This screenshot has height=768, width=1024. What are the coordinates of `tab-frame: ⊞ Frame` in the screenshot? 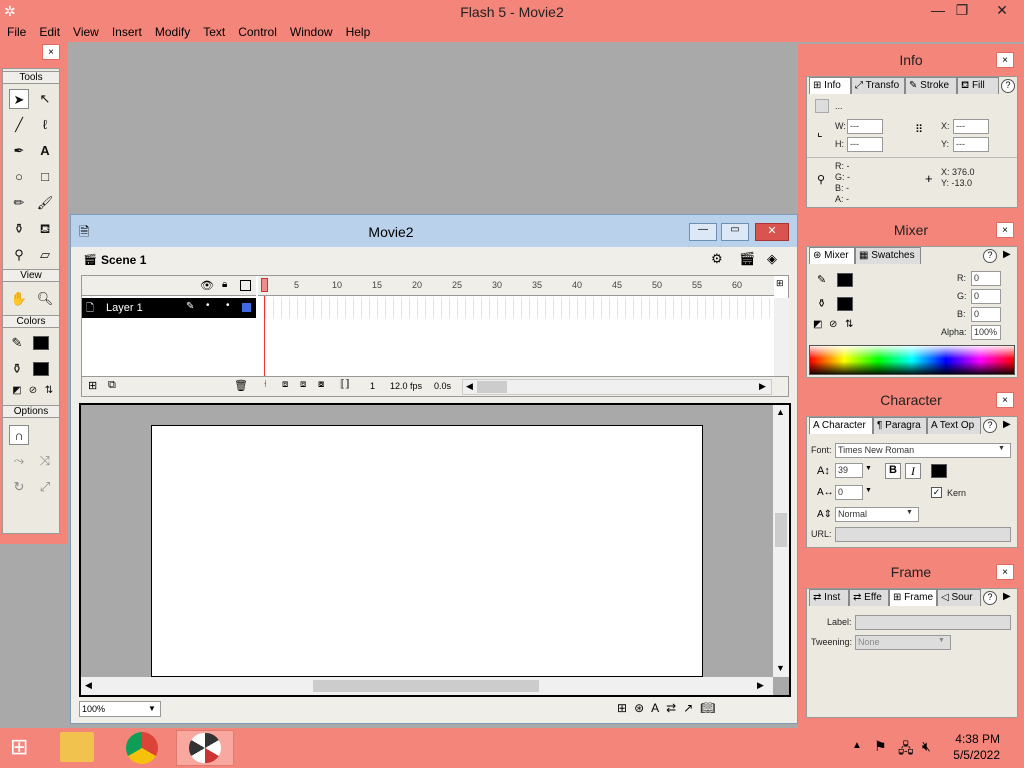 It's located at (913, 597).